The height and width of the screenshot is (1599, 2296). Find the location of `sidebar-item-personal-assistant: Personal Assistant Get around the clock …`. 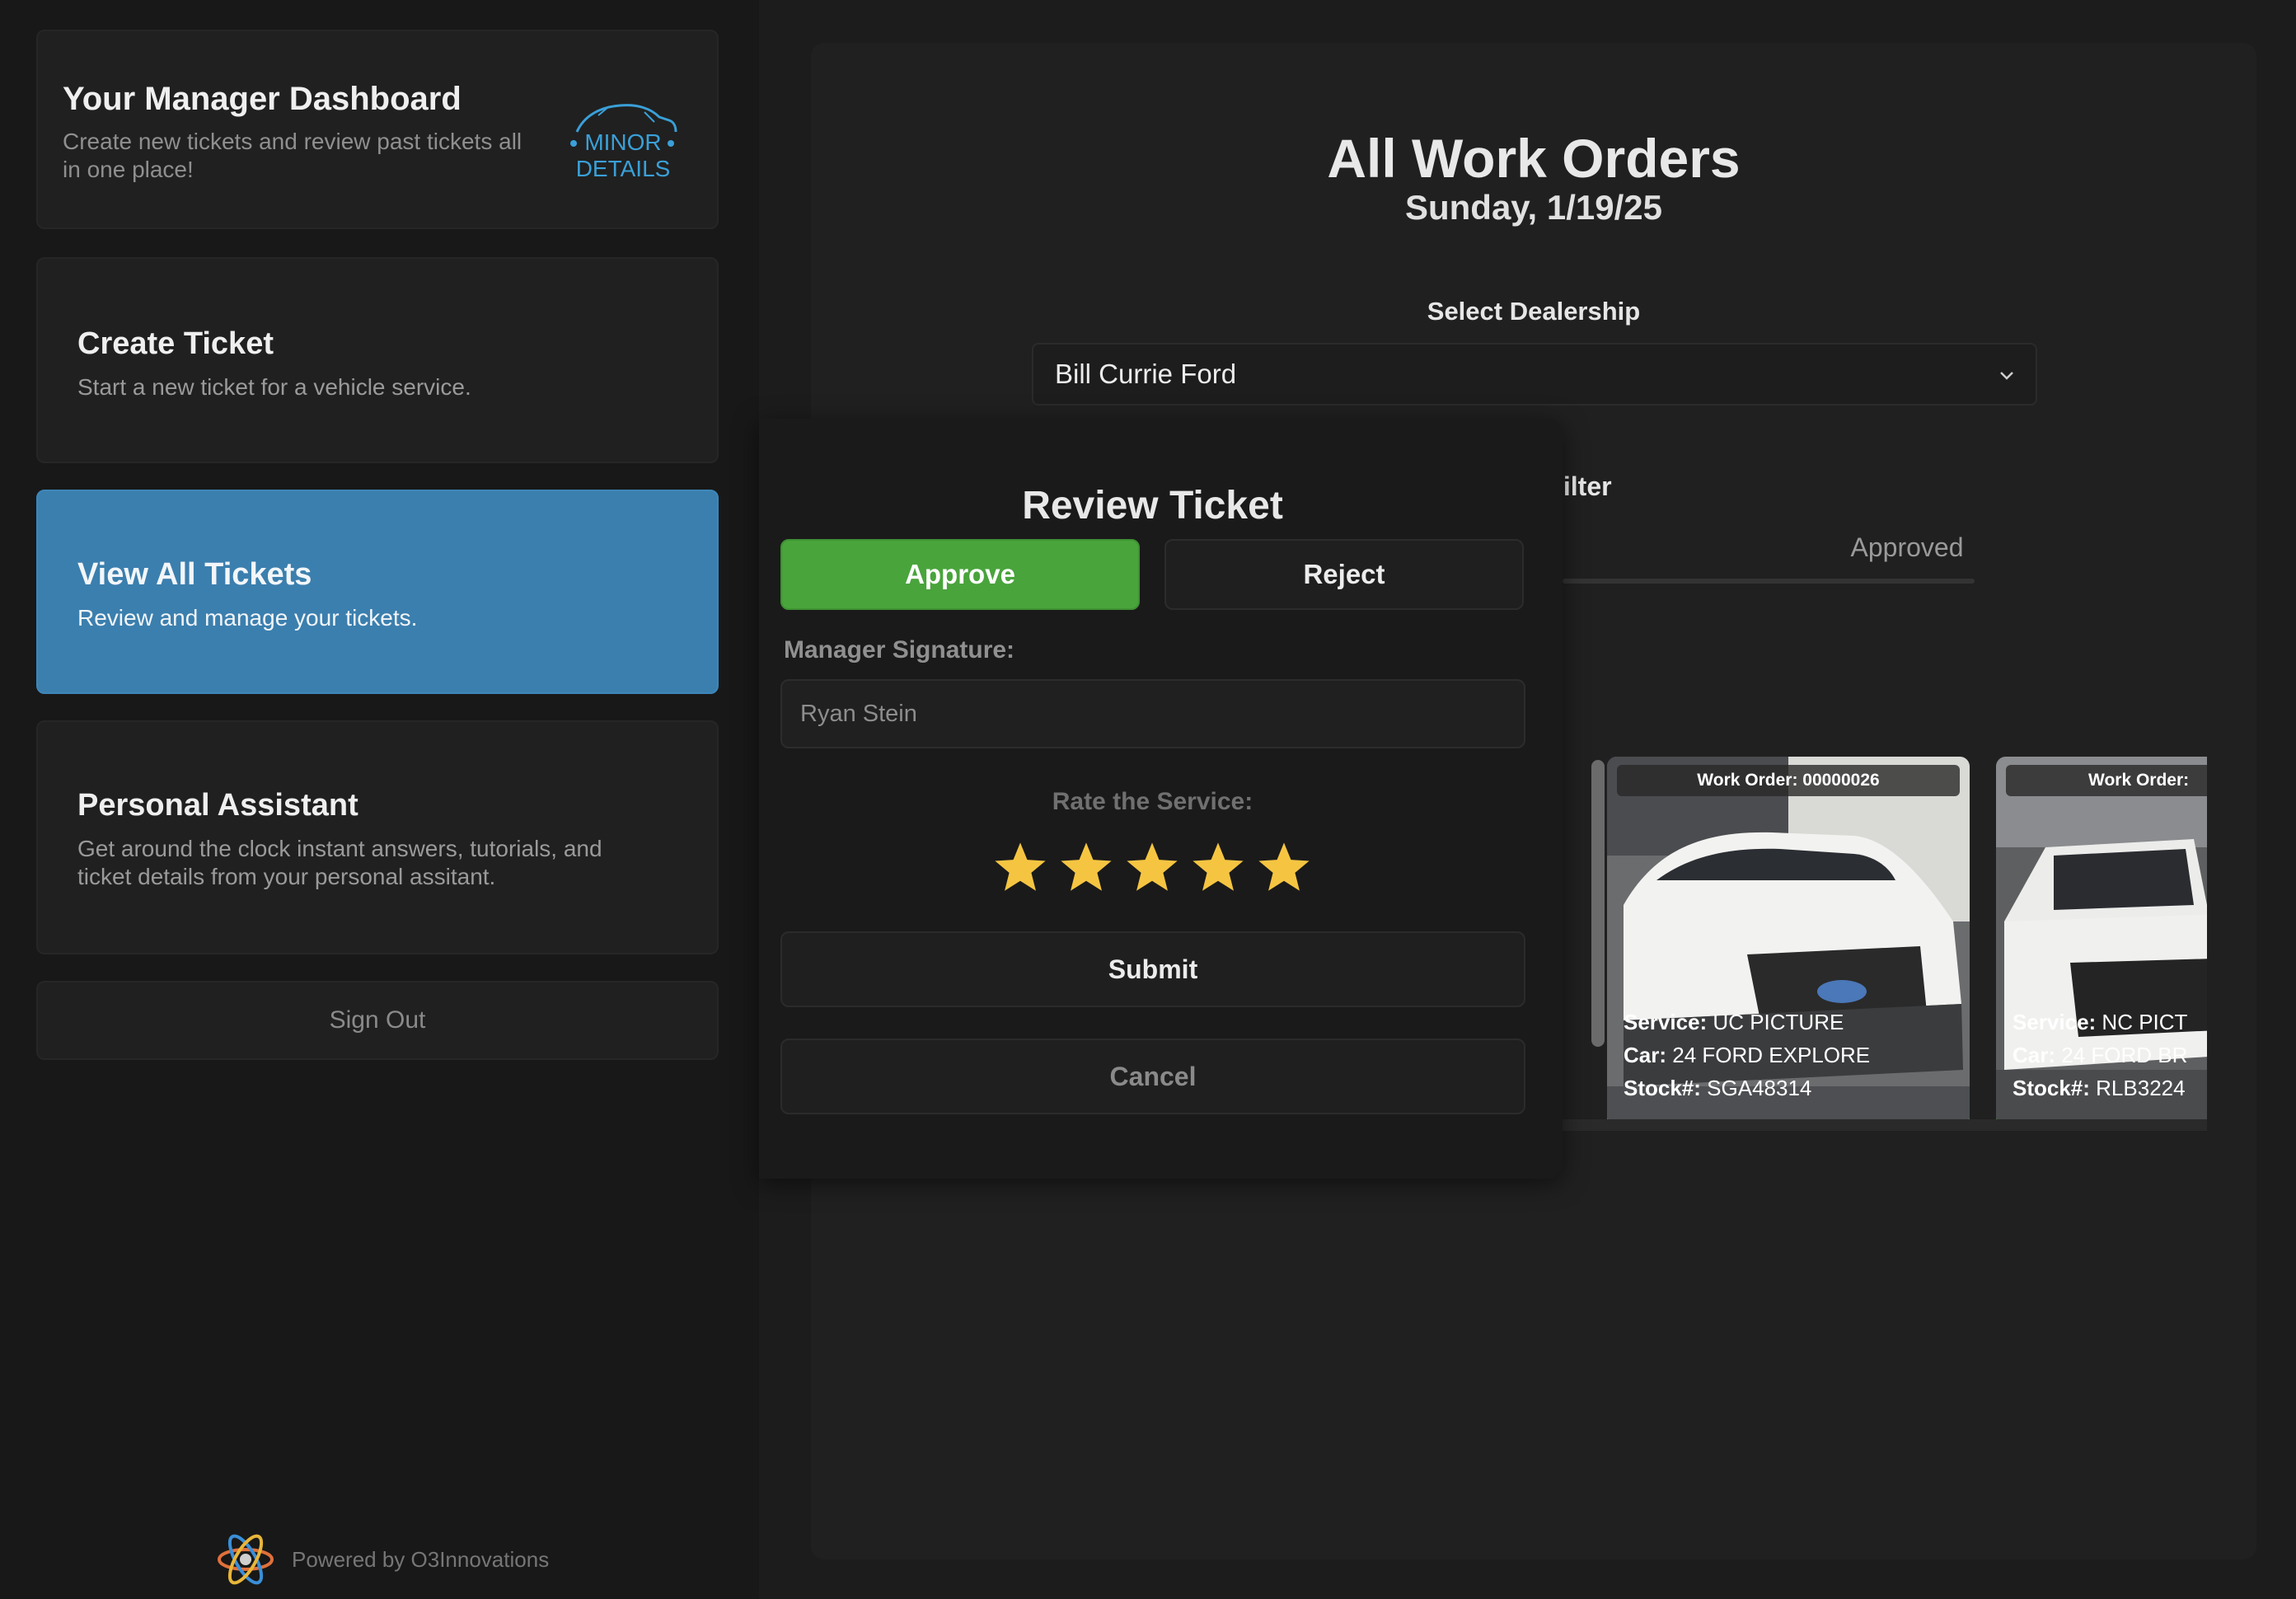

sidebar-item-personal-assistant: Personal Assistant Get around the clock … is located at coordinates (377, 837).